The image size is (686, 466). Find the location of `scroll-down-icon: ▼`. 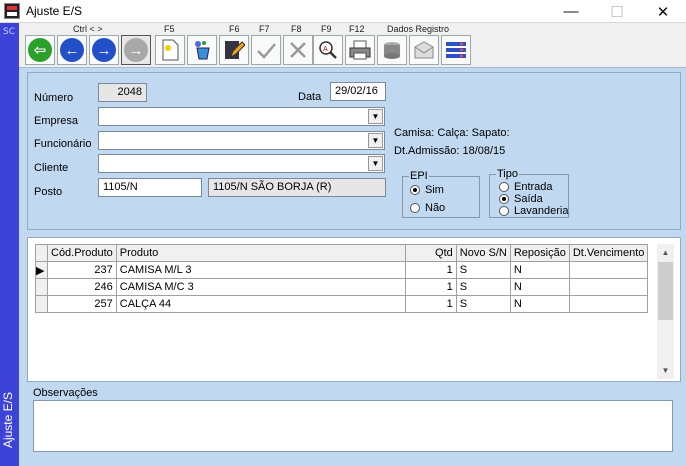

scroll-down-icon: ▼ is located at coordinates (665, 370).